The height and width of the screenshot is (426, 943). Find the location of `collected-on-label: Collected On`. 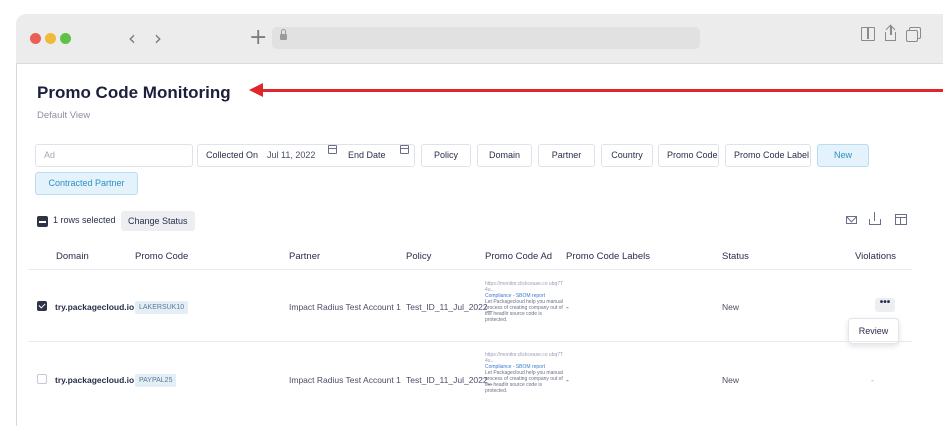

collected-on-label: Collected On is located at coordinates (232, 155).